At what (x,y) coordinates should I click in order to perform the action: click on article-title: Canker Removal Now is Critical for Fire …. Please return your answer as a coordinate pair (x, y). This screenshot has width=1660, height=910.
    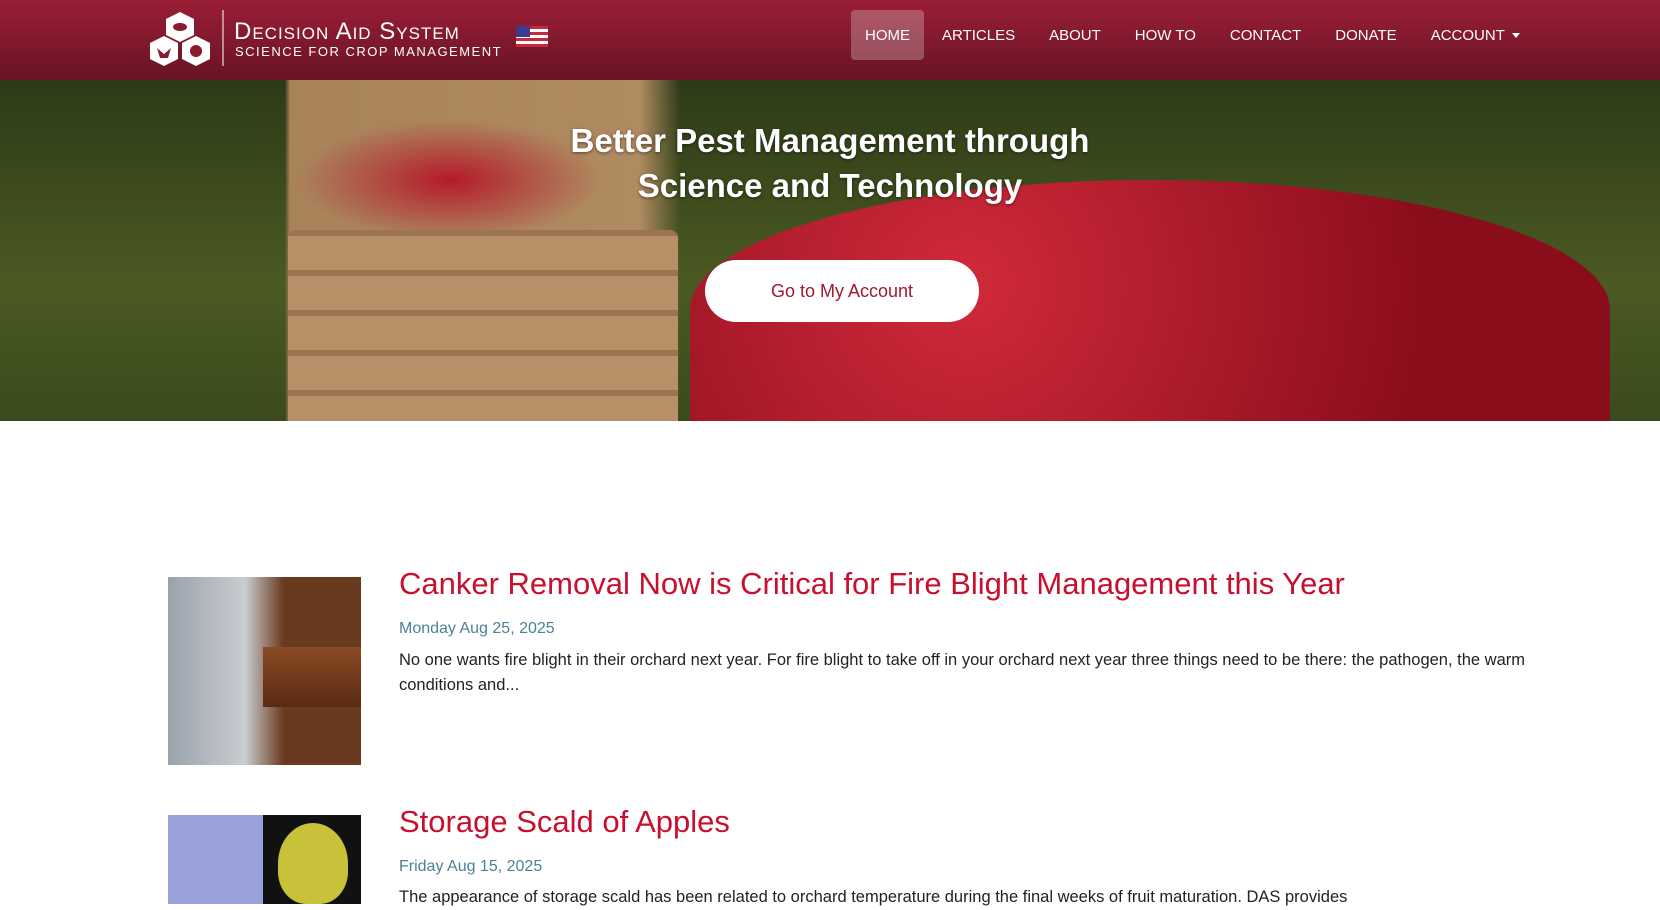
    Looking at the image, I should click on (872, 584).